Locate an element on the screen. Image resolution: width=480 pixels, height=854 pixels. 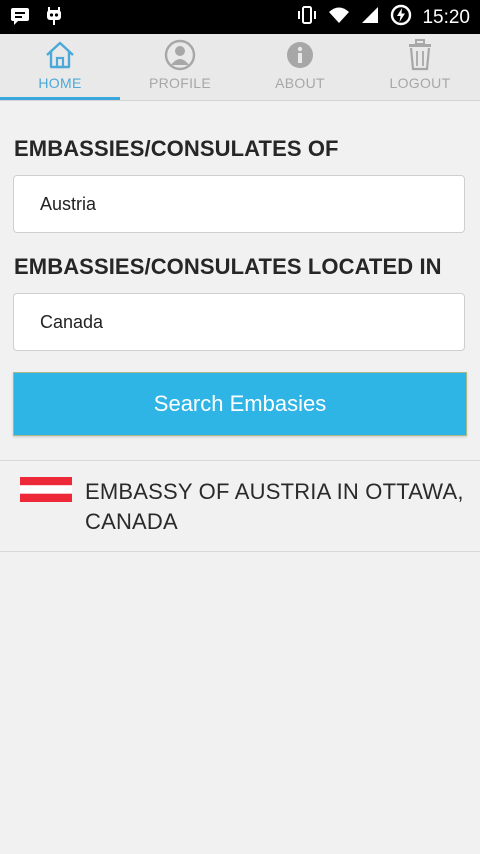
info-icon is located at coordinates (300, 55).